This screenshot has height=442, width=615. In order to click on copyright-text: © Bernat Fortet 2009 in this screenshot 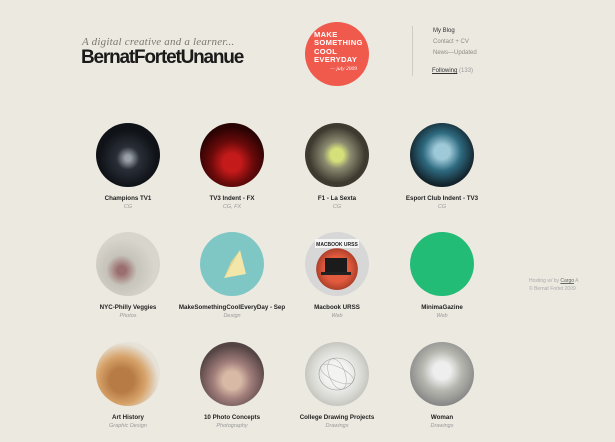, I will do `click(552, 289)`.